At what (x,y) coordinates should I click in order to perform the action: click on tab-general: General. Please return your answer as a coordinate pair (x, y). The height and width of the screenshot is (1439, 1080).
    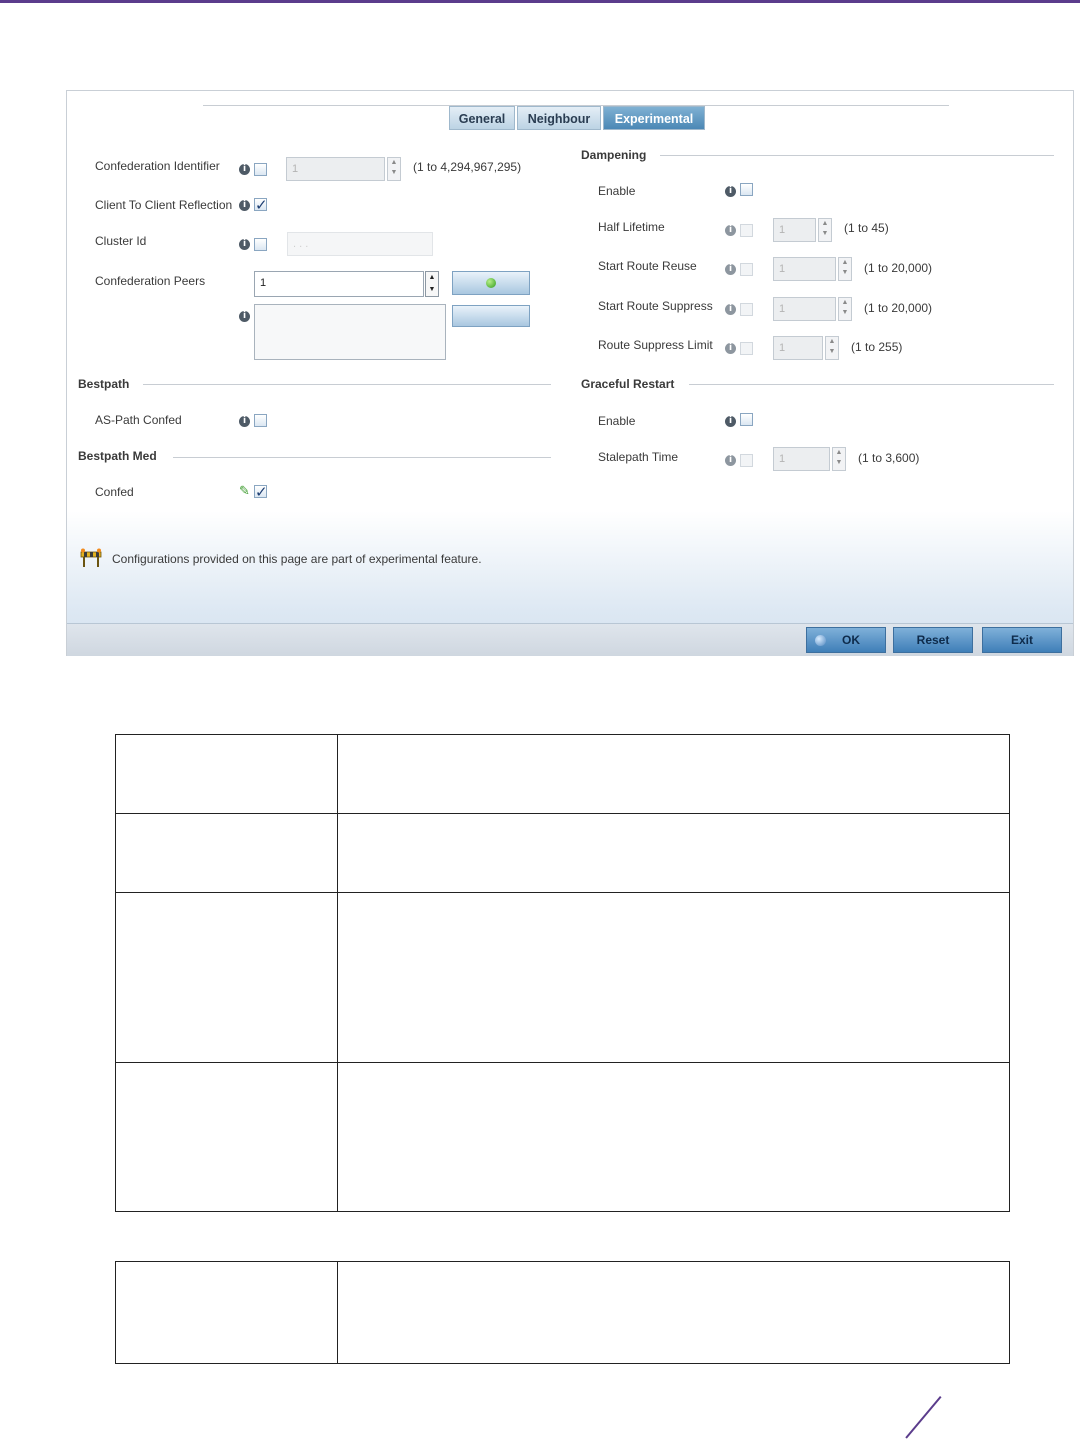
    Looking at the image, I should click on (482, 118).